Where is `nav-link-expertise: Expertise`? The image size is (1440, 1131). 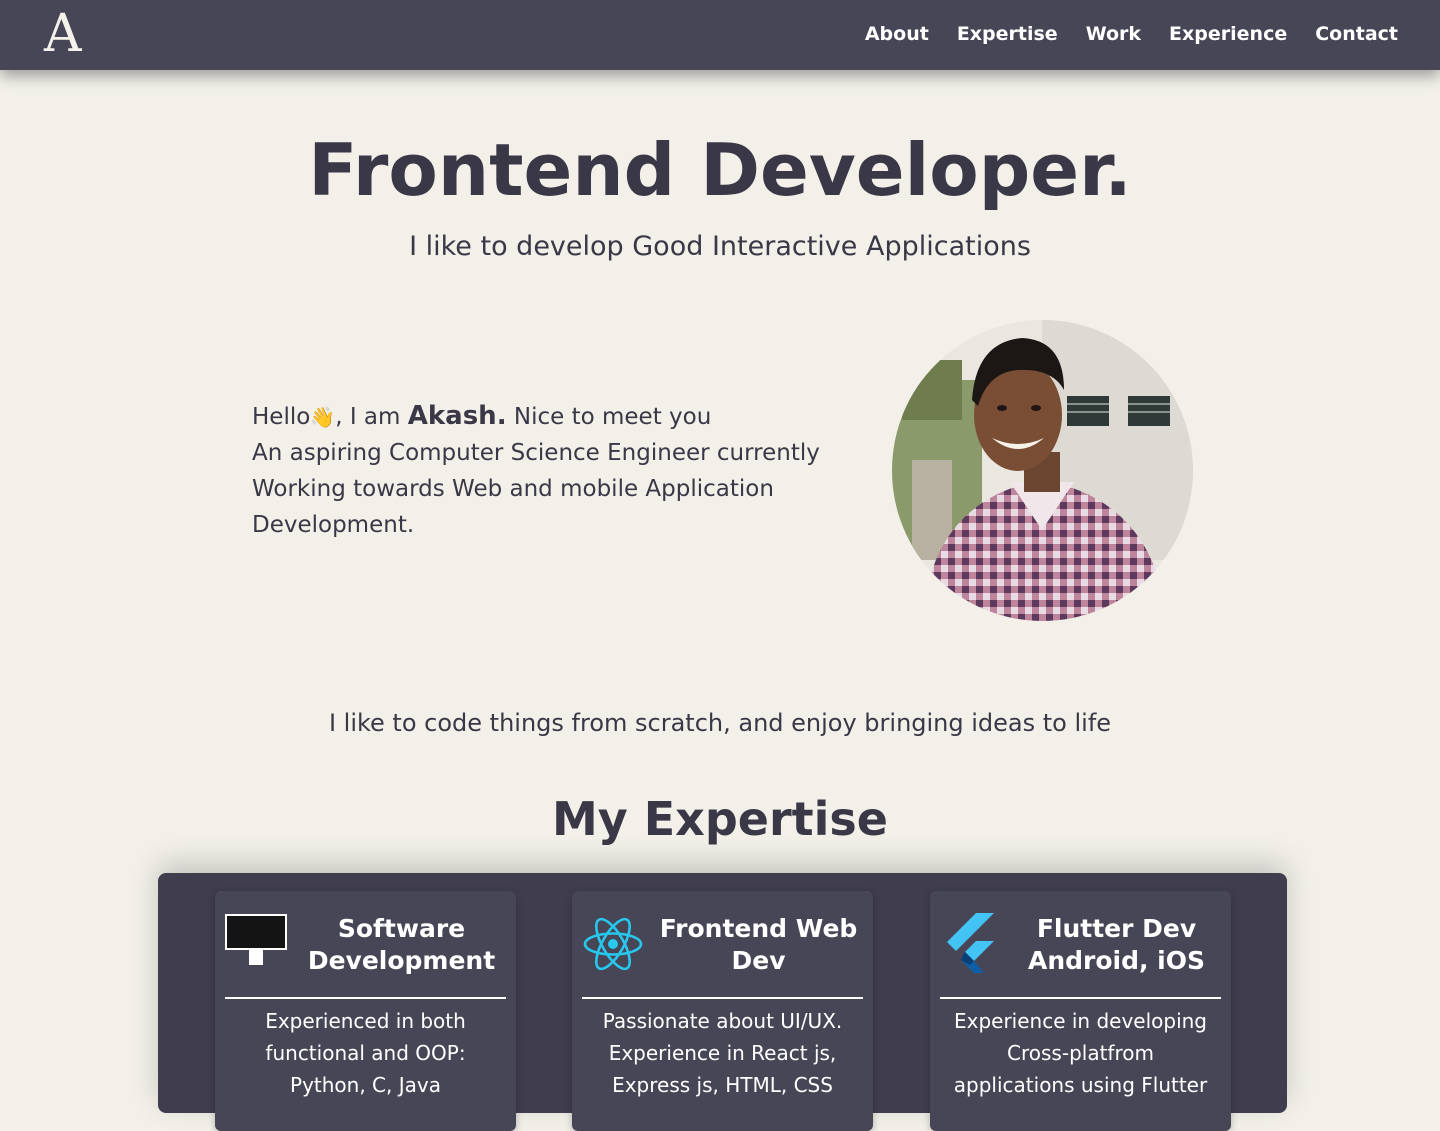
nav-link-expertise: Expertise is located at coordinates (1007, 34).